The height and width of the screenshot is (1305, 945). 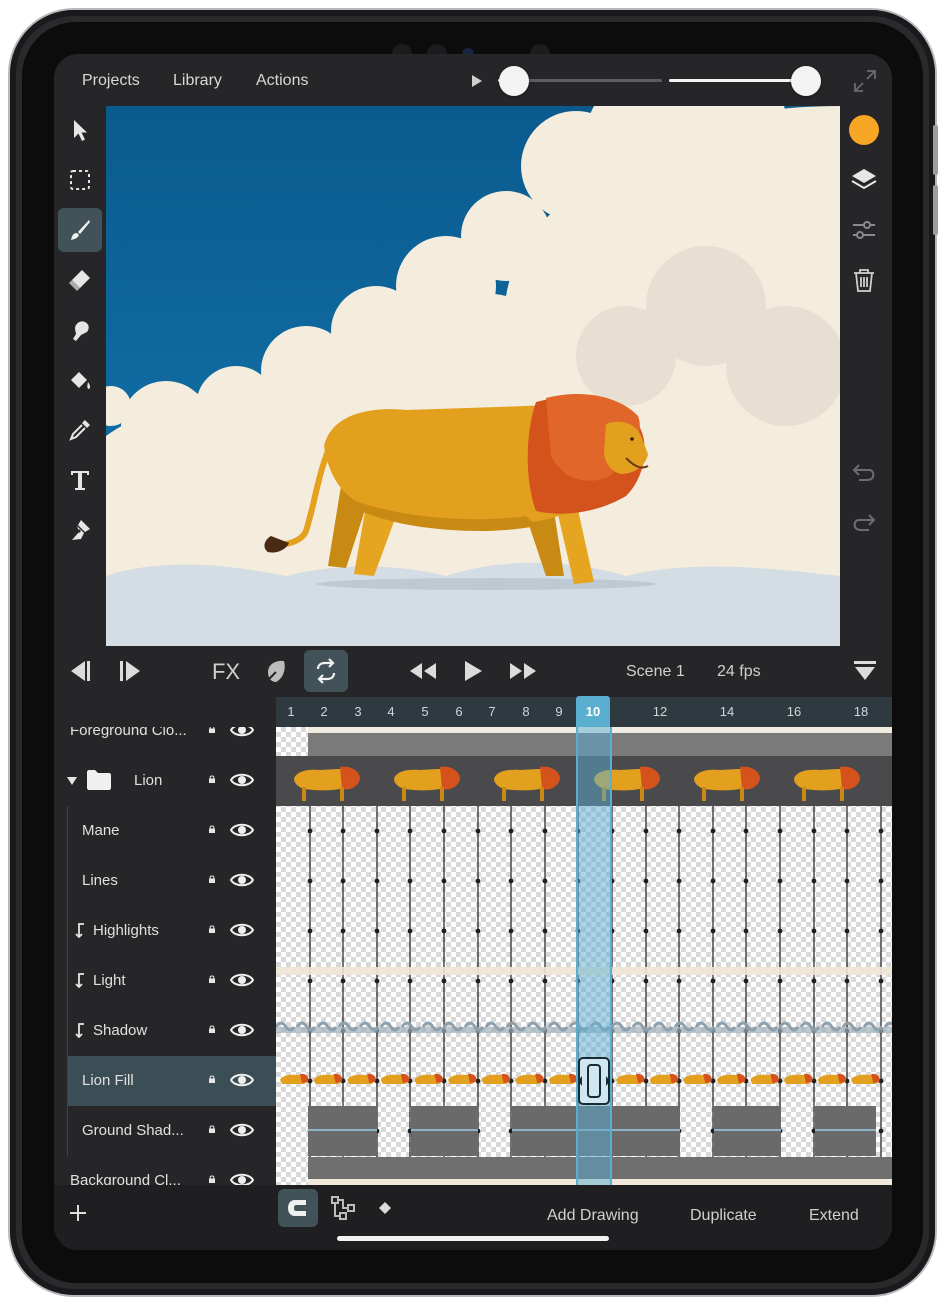 What do you see at coordinates (282, 81) in the screenshot?
I see `menu-actions: Actions` at bounding box center [282, 81].